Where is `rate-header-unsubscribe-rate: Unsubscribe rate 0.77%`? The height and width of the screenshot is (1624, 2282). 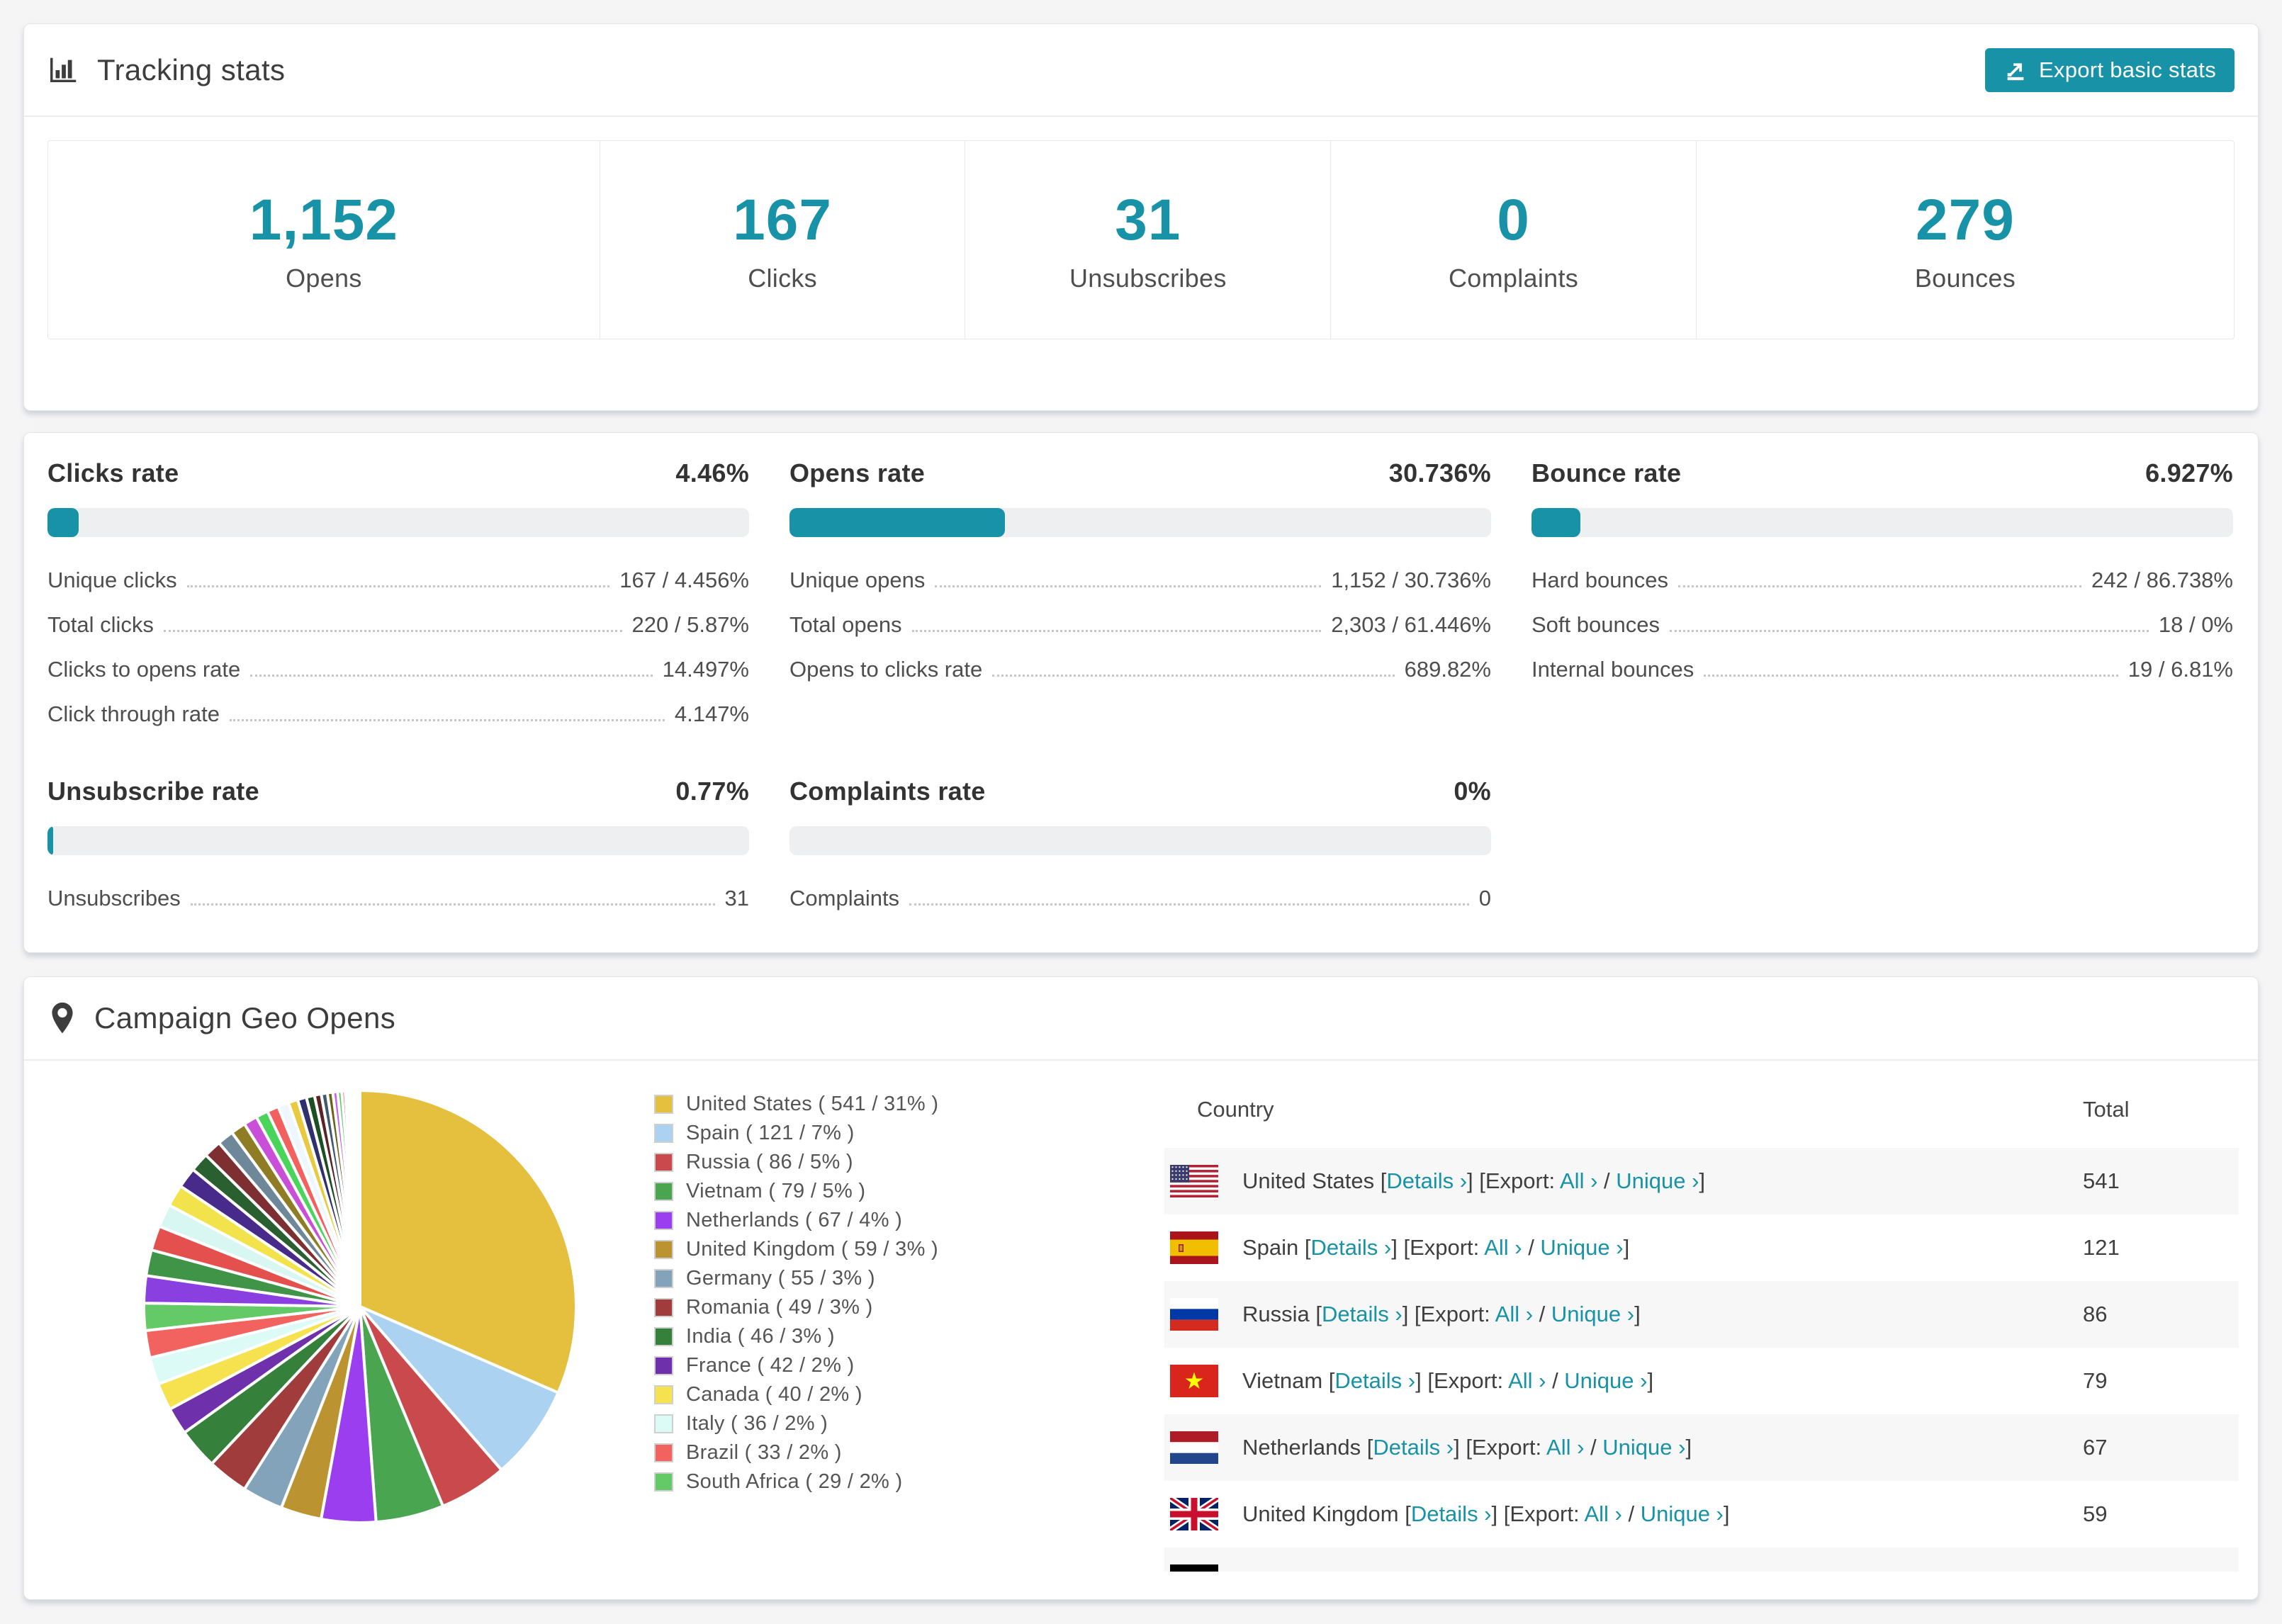
rate-header-unsubscribe-rate: Unsubscribe rate 0.77% is located at coordinates (398, 792).